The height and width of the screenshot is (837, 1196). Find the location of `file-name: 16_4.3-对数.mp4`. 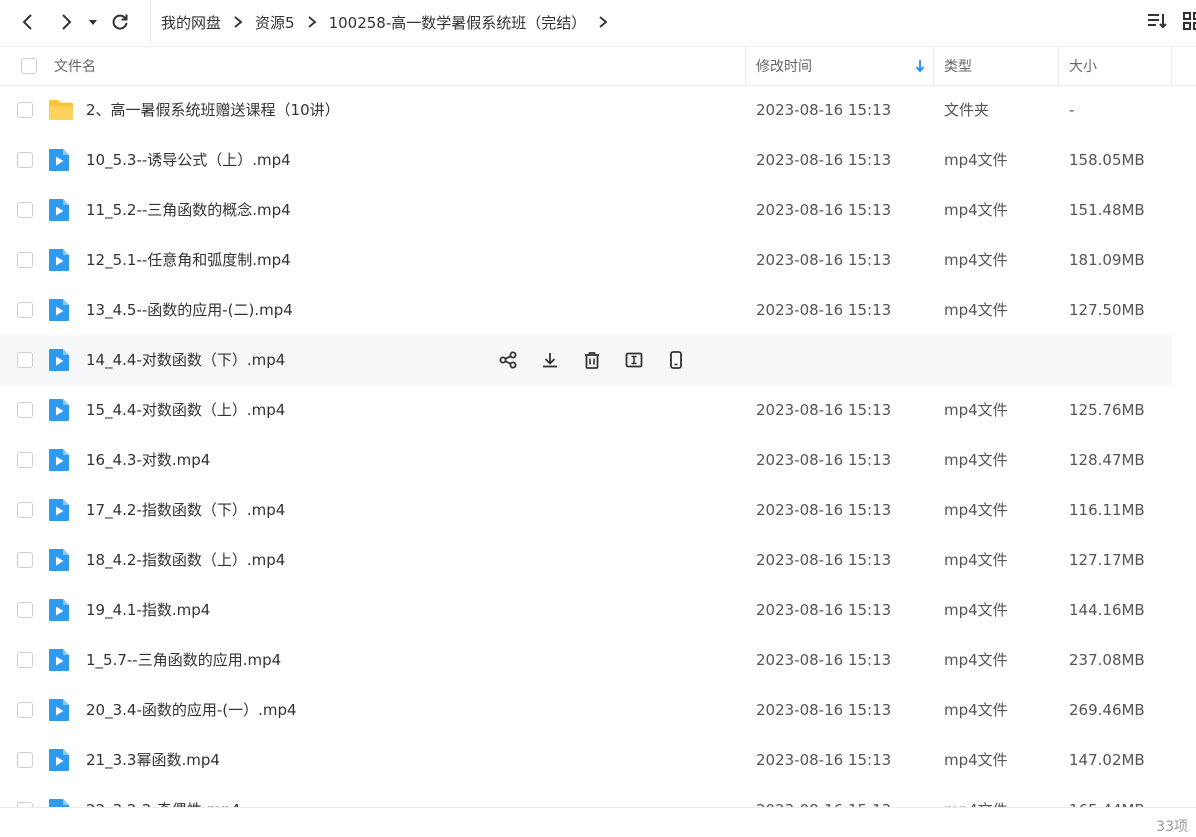

file-name: 16_4.3-对数.mp4 is located at coordinates (148, 460).